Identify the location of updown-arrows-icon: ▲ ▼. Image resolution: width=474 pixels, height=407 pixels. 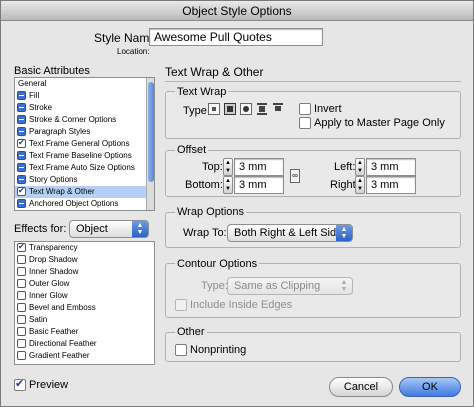
(344, 286).